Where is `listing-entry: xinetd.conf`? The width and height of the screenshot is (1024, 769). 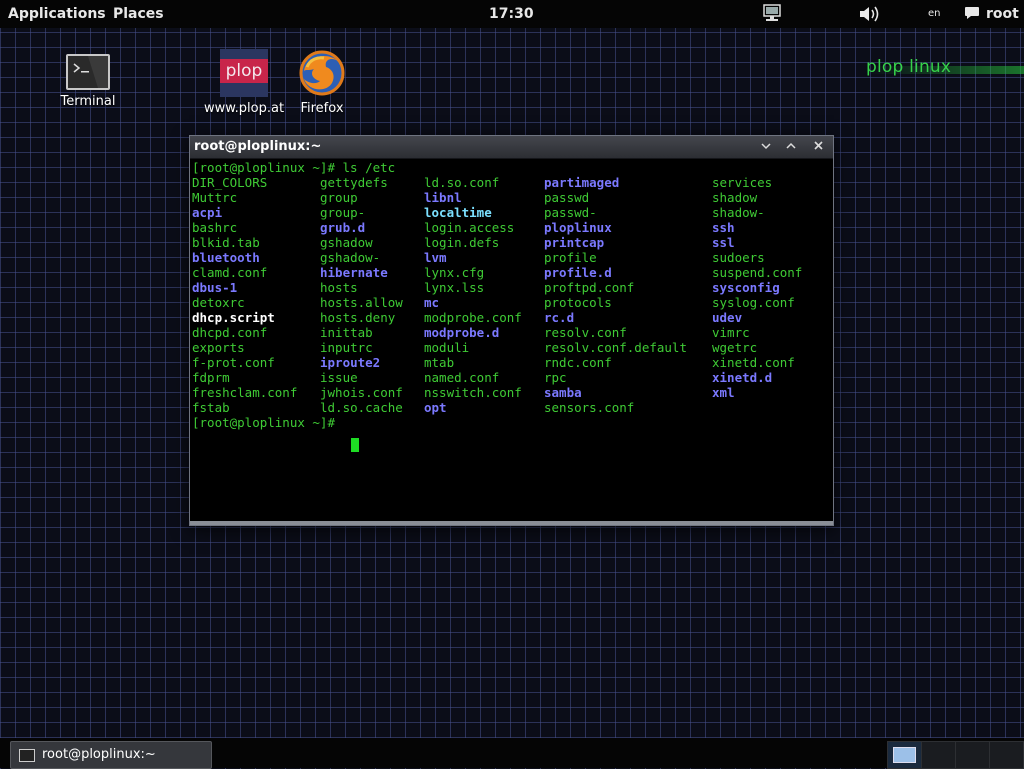 listing-entry: xinetd.conf is located at coordinates (753, 362).